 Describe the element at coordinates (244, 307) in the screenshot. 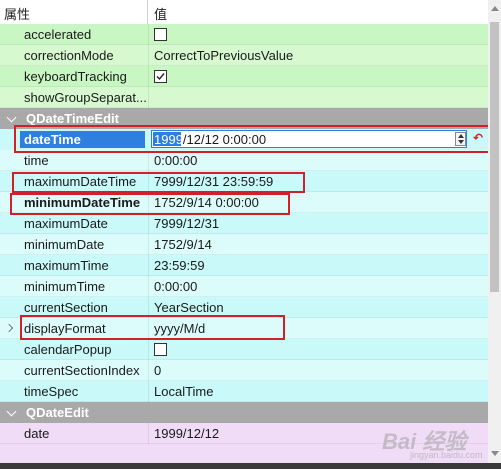

I see `property-row-currentsection: currentSection YearSection` at that location.